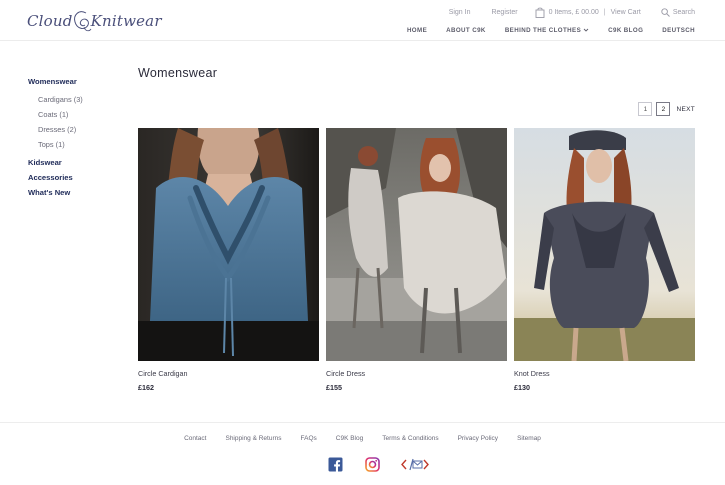 This screenshot has width=725, height=485. I want to click on search-label: Search, so click(683, 12).